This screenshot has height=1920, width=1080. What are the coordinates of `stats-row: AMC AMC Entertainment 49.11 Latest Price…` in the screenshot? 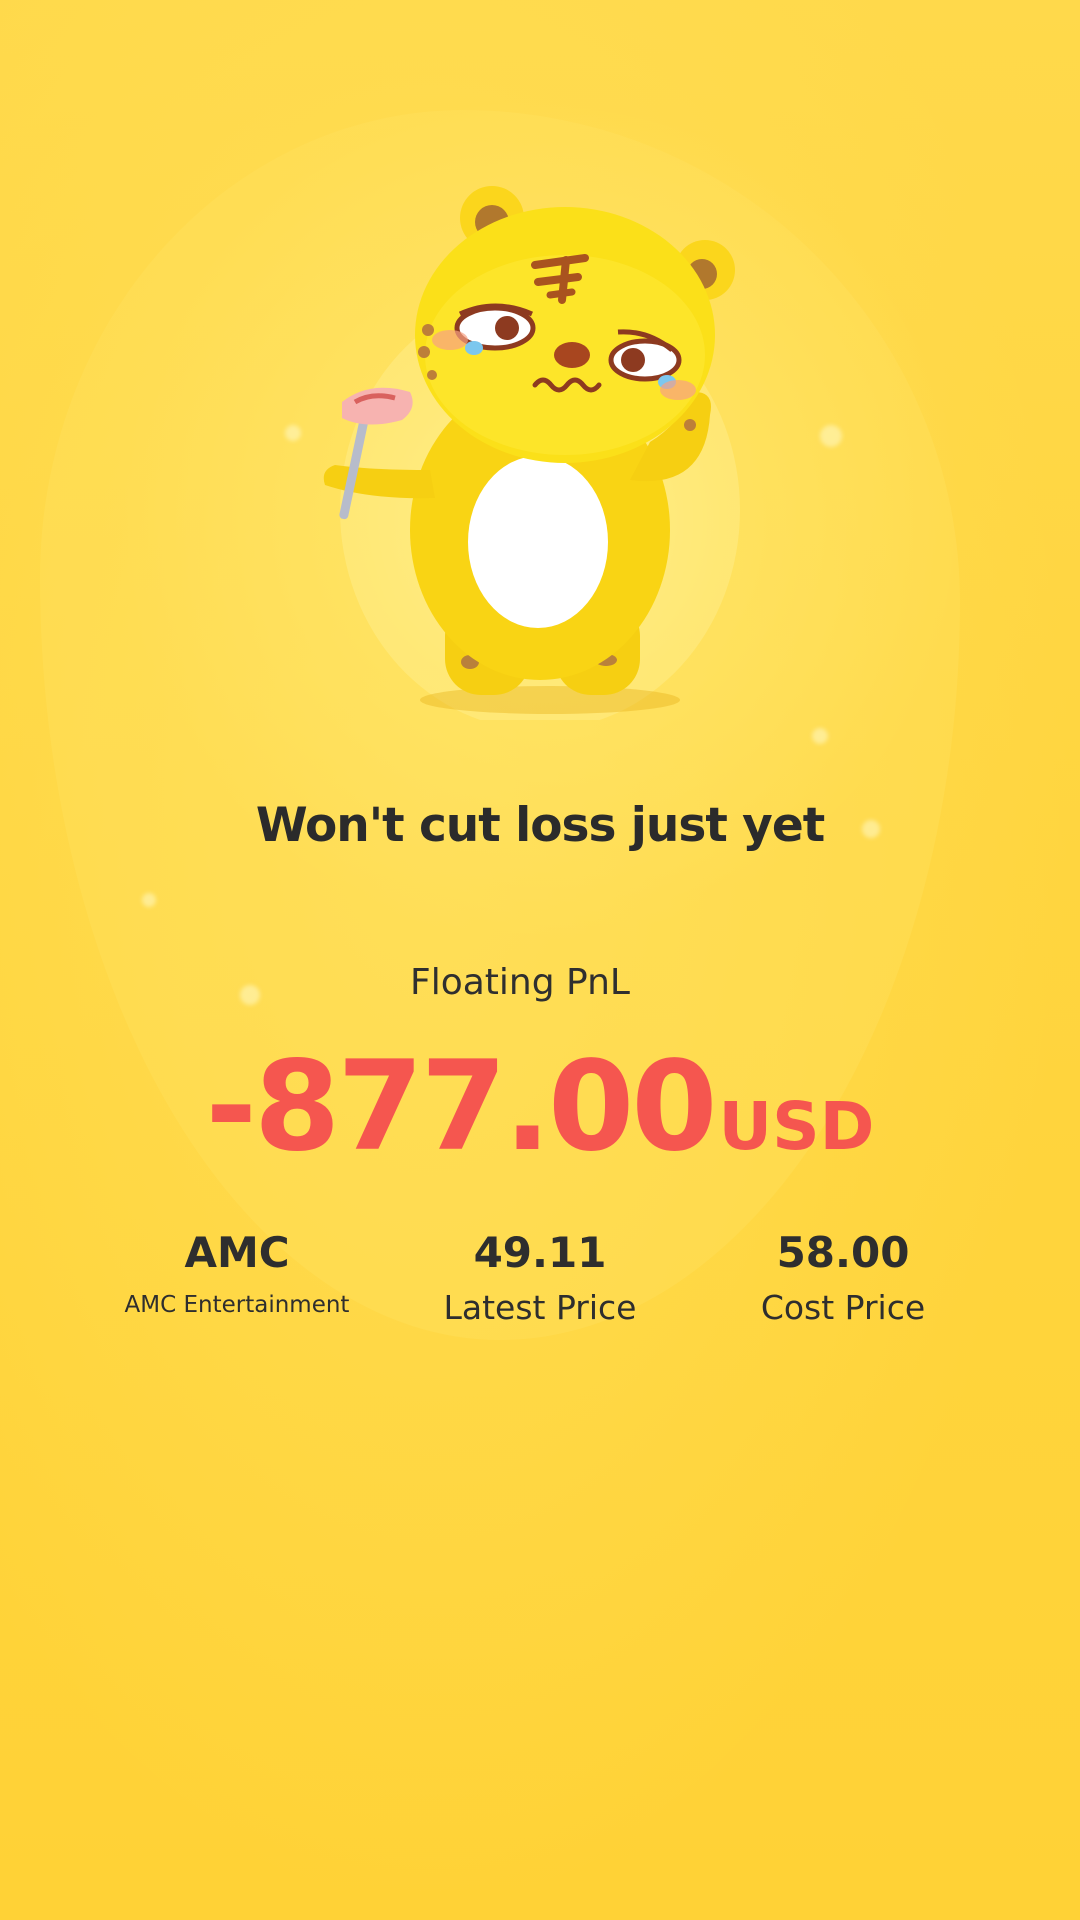 It's located at (540, 1282).